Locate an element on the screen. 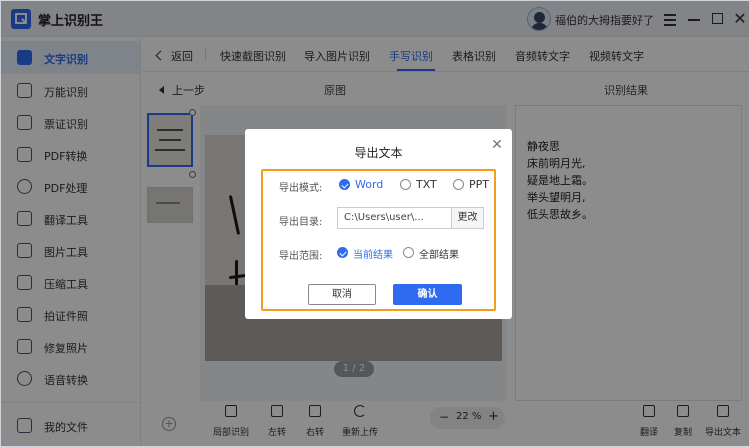  change-dir-button: 更改 is located at coordinates (467, 218).